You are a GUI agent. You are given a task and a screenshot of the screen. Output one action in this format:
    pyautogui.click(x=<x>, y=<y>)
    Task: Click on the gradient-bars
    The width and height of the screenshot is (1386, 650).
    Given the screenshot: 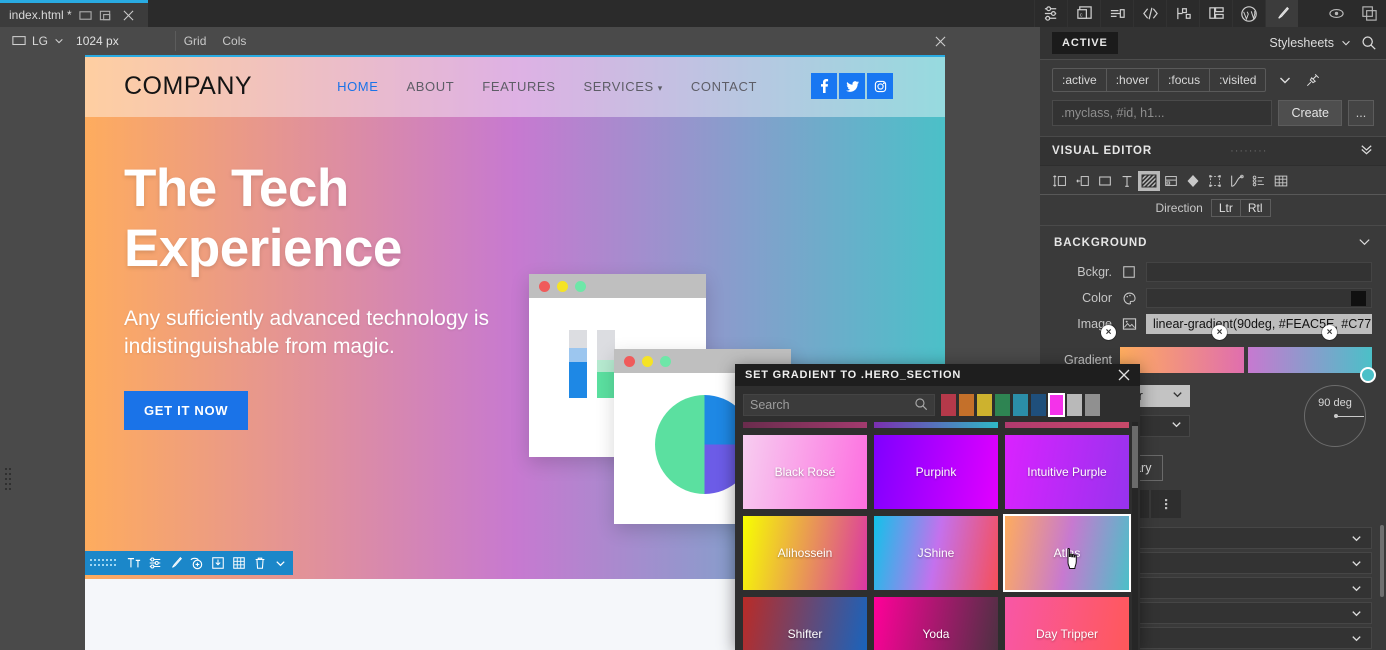 What is the action you would take?
    pyautogui.click(x=1246, y=360)
    